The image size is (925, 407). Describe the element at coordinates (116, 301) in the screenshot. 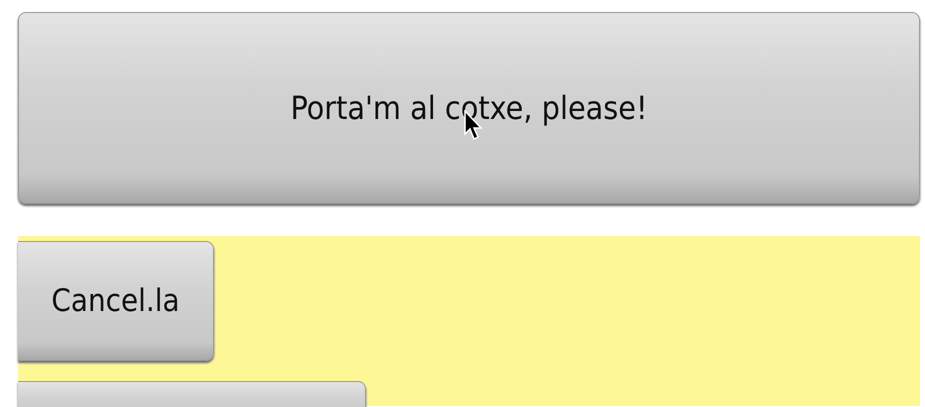

I see `cancel-button: Cancel.la` at that location.